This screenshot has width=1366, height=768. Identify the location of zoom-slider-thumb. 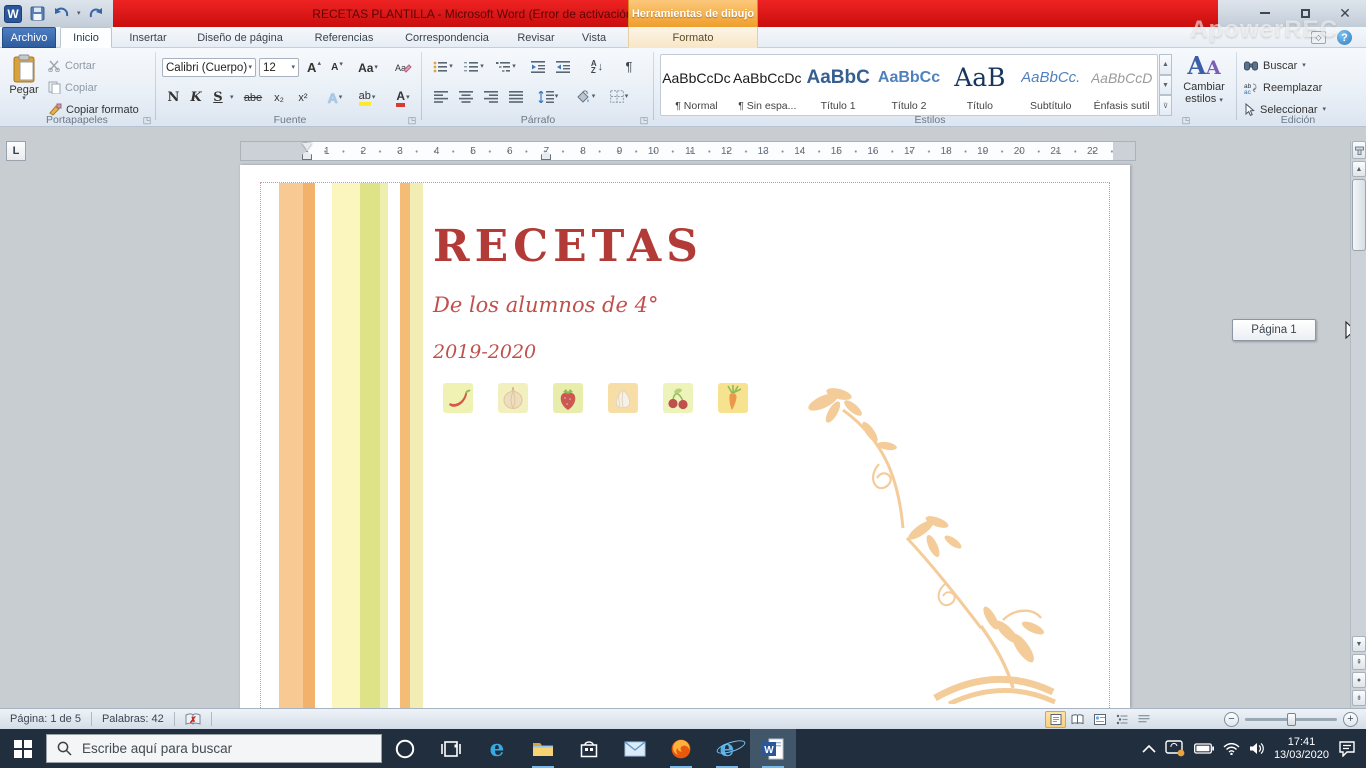
(1291, 719).